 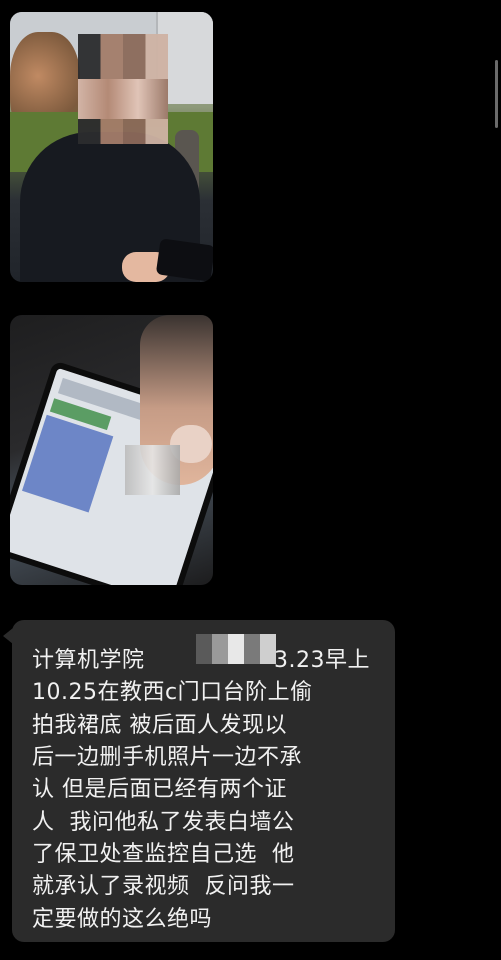 I want to click on face-mosaic-lower, so click(x=123, y=99).